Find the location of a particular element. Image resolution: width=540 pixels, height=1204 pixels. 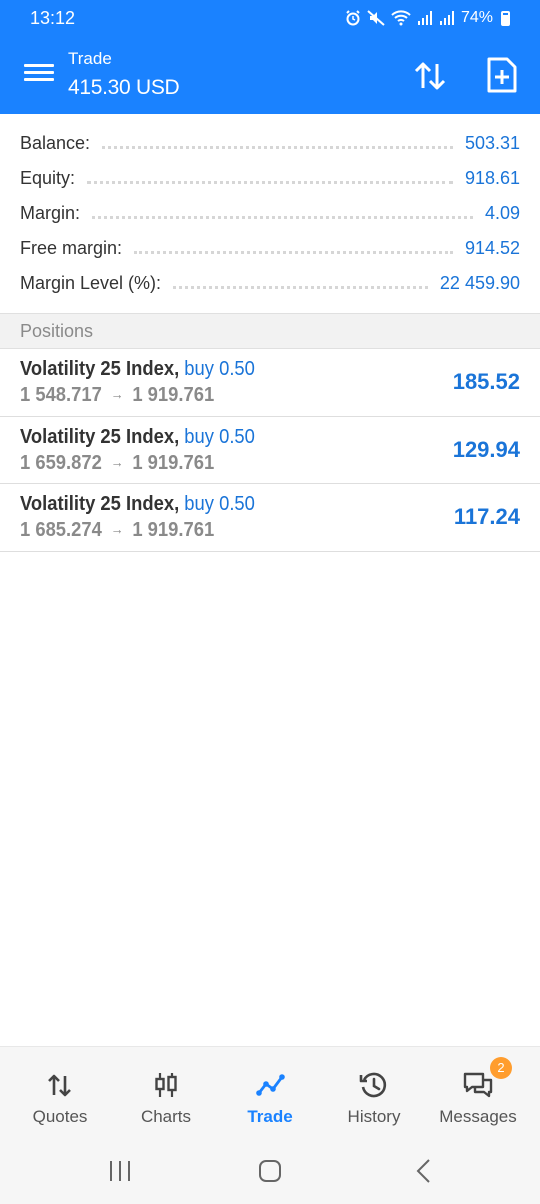

nav-messages-label: Messages is located at coordinates (478, 1116).